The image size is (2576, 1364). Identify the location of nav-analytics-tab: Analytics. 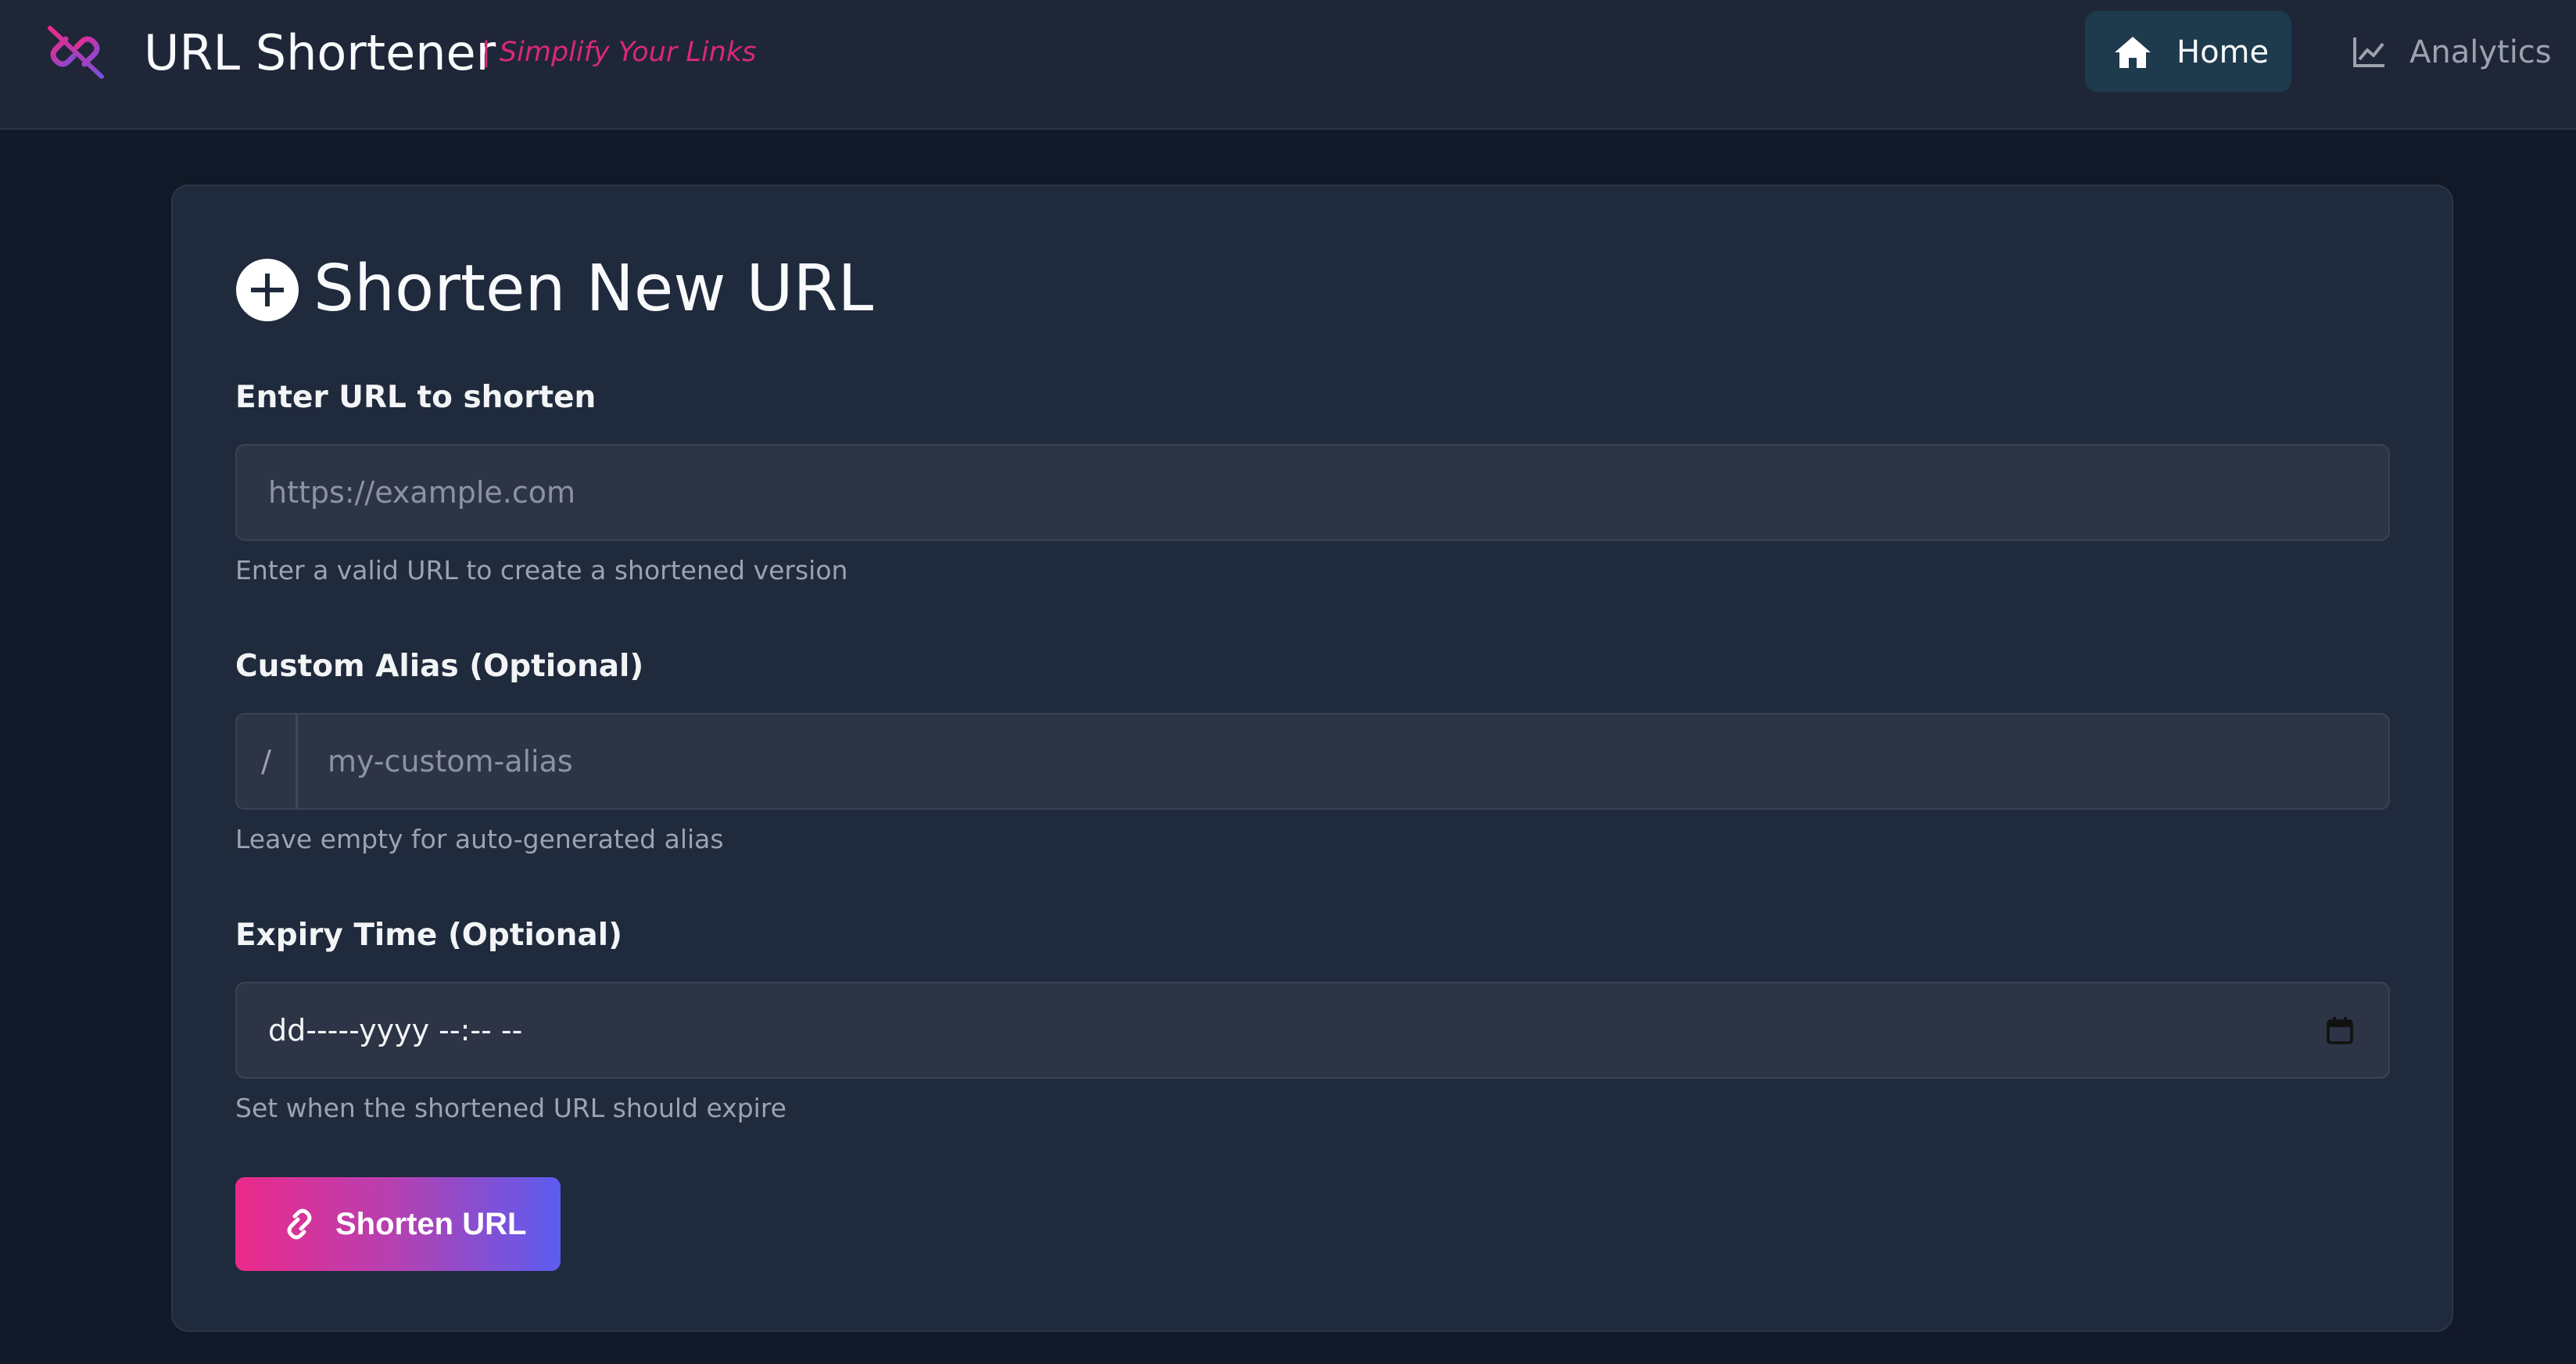
(2443, 52).